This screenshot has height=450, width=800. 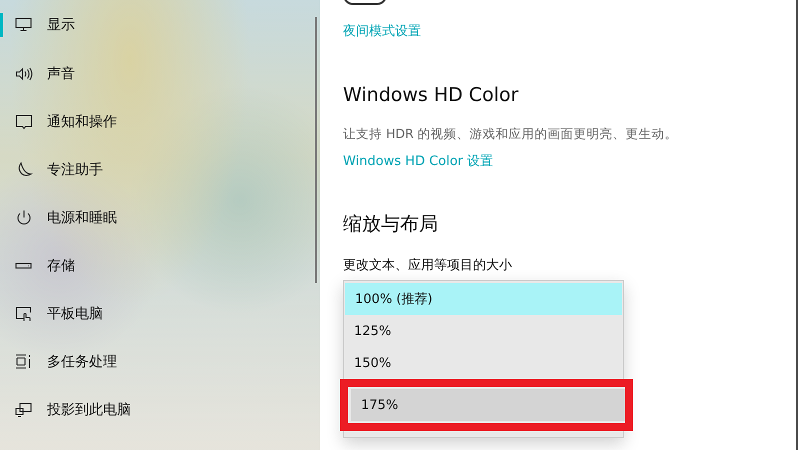 What do you see at coordinates (24, 218) in the screenshot?
I see `power-icon` at bounding box center [24, 218].